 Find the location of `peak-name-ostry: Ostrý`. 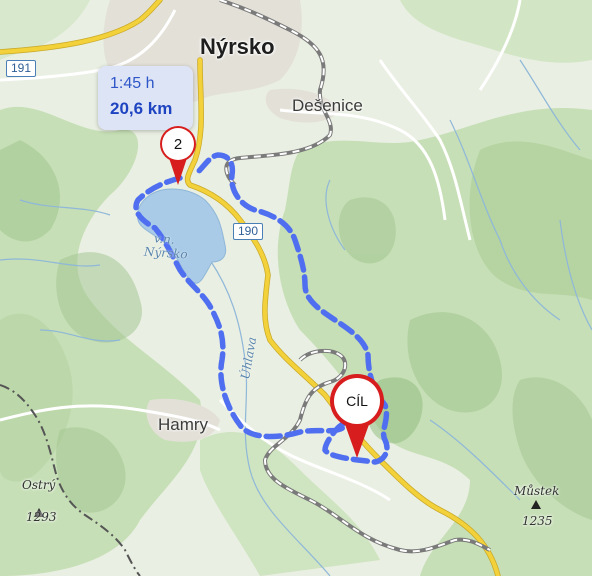

peak-name-ostry: Ostrý is located at coordinates (39, 485).